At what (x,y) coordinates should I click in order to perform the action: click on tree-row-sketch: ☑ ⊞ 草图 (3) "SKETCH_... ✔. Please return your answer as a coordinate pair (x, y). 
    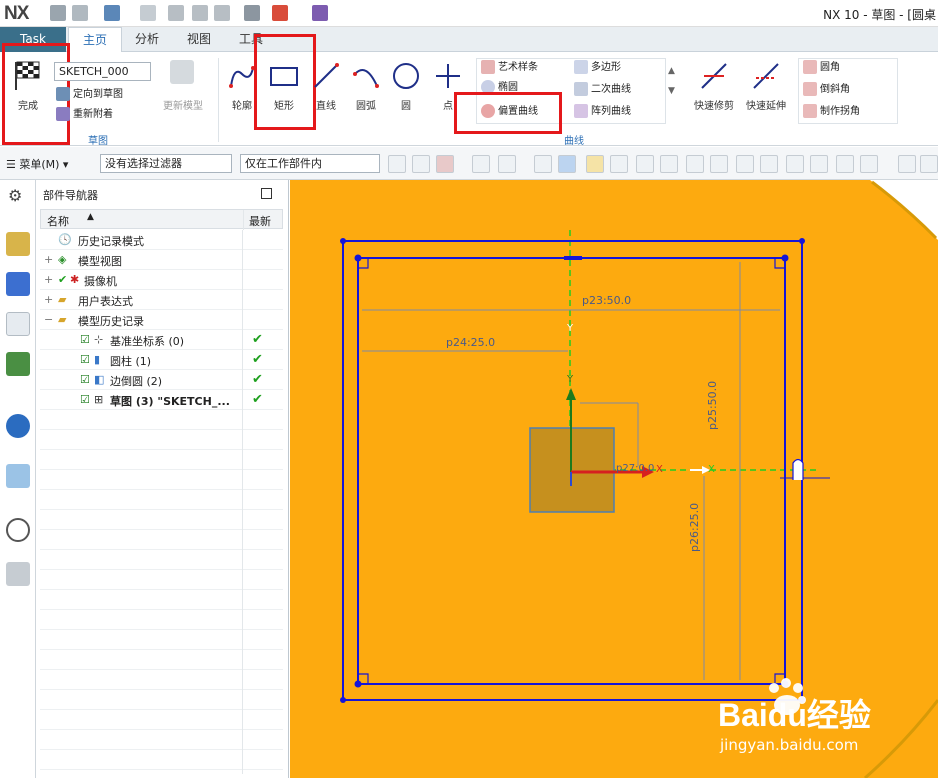
    Looking at the image, I should click on (161, 400).